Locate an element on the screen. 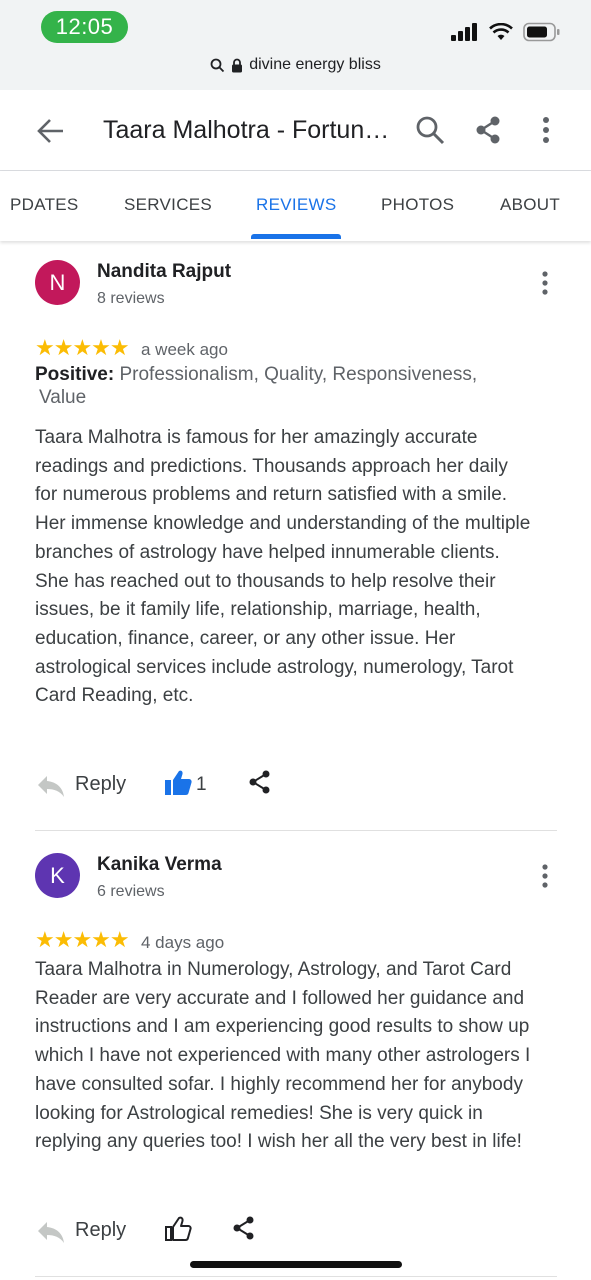 This screenshot has height=1280, width=591. url-bar: divine energy bliss is located at coordinates (295, 68).